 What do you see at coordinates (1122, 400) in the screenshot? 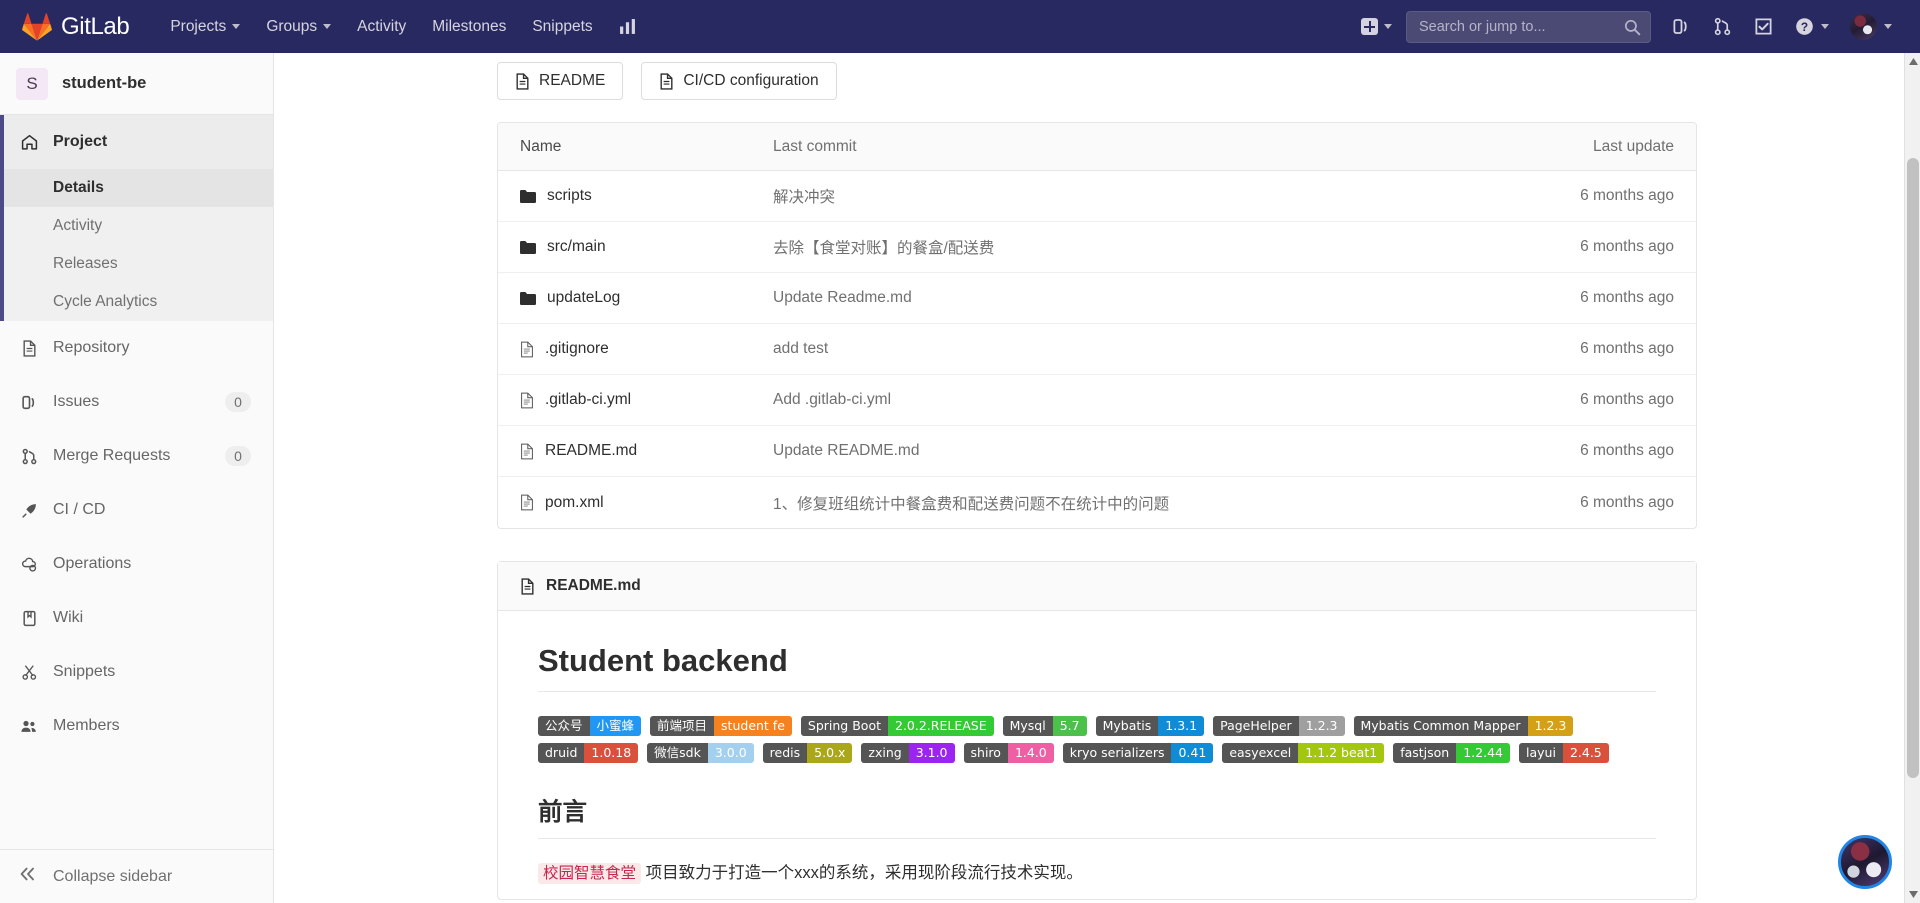
I see `last-commit-cell: Add .gitlab-ci.yml` at bounding box center [1122, 400].